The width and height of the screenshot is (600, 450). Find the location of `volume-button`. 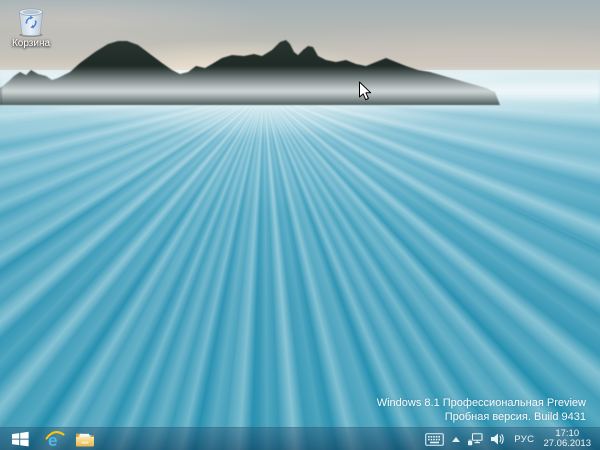

volume-button is located at coordinates (498, 439).